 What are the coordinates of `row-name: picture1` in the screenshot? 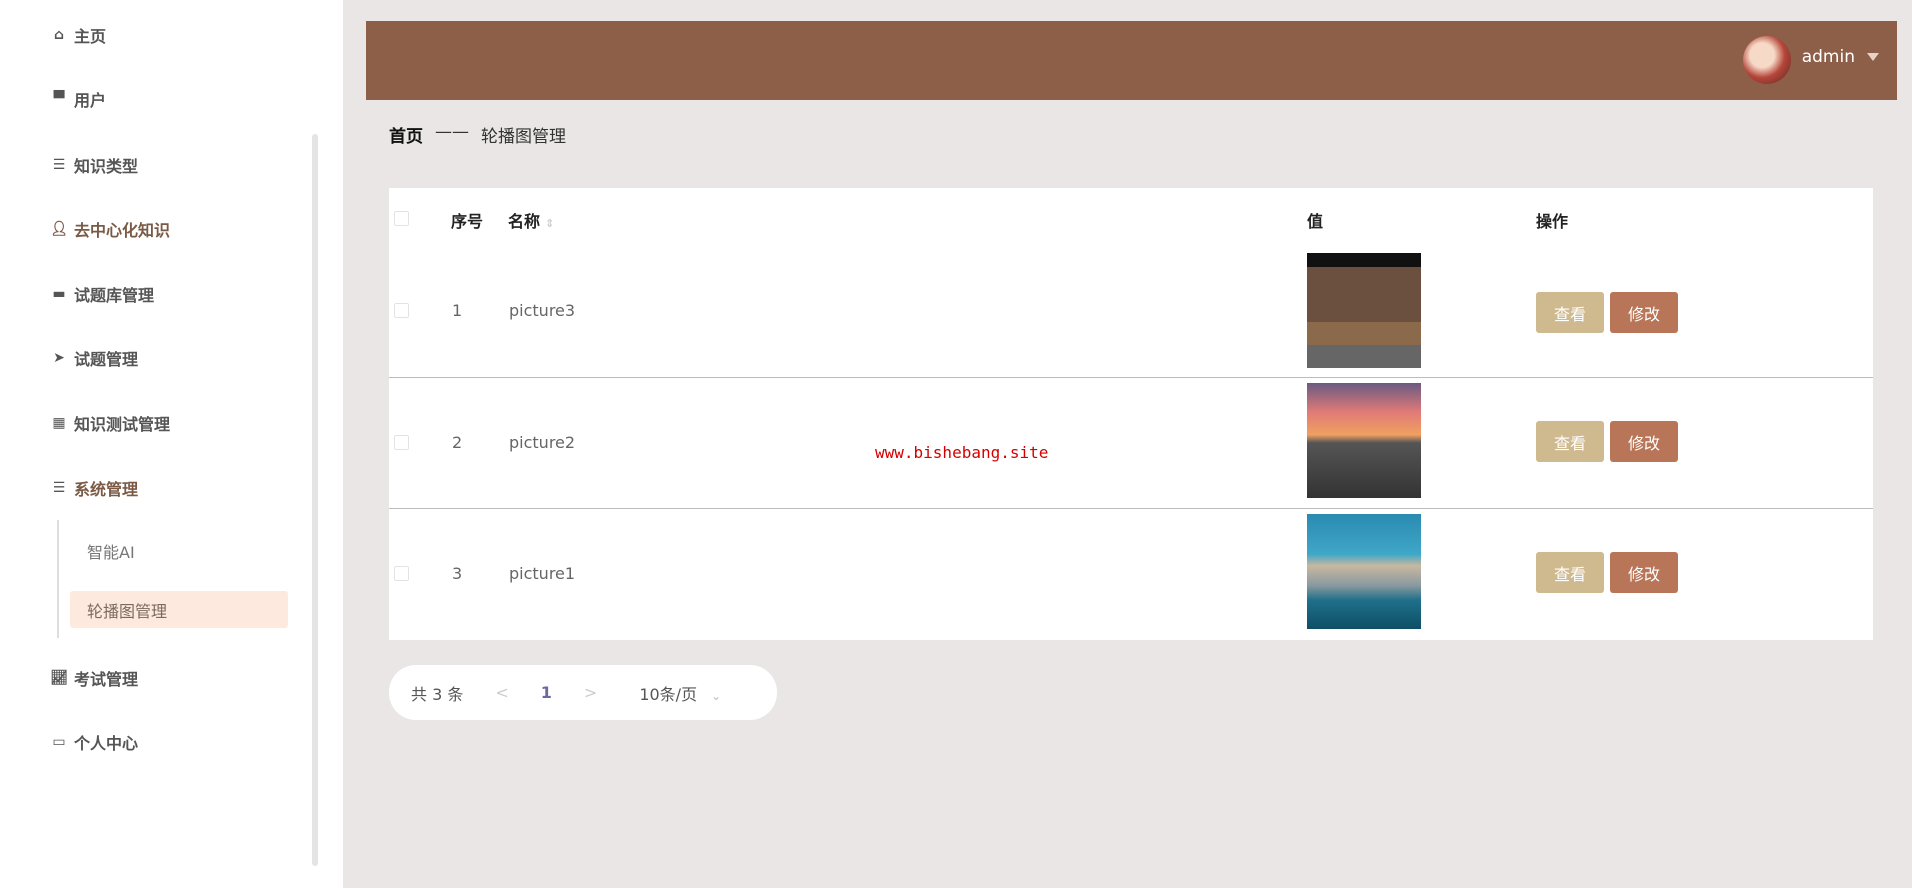 It's located at (542, 573).